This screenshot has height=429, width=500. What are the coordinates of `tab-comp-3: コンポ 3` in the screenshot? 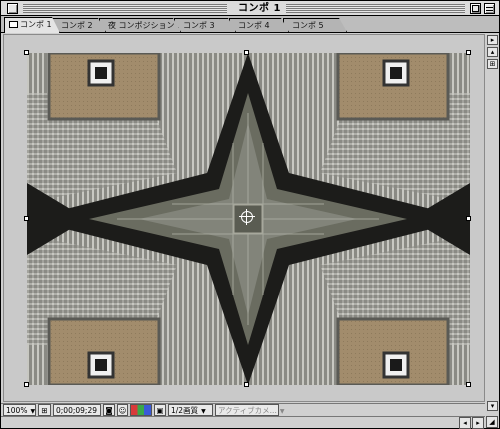 It's located at (205, 25).